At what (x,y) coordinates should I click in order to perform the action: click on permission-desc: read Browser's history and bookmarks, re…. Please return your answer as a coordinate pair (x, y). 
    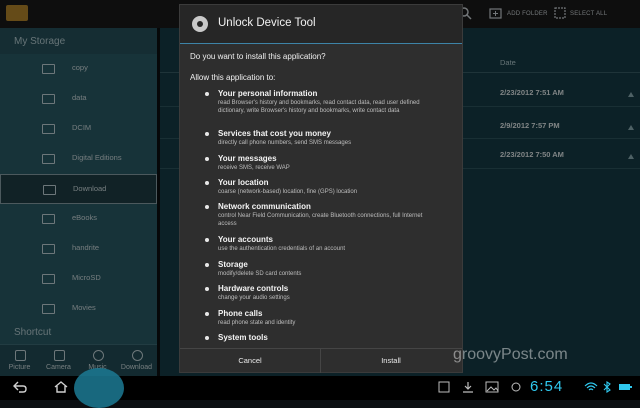
    Looking at the image, I should click on (319, 107).